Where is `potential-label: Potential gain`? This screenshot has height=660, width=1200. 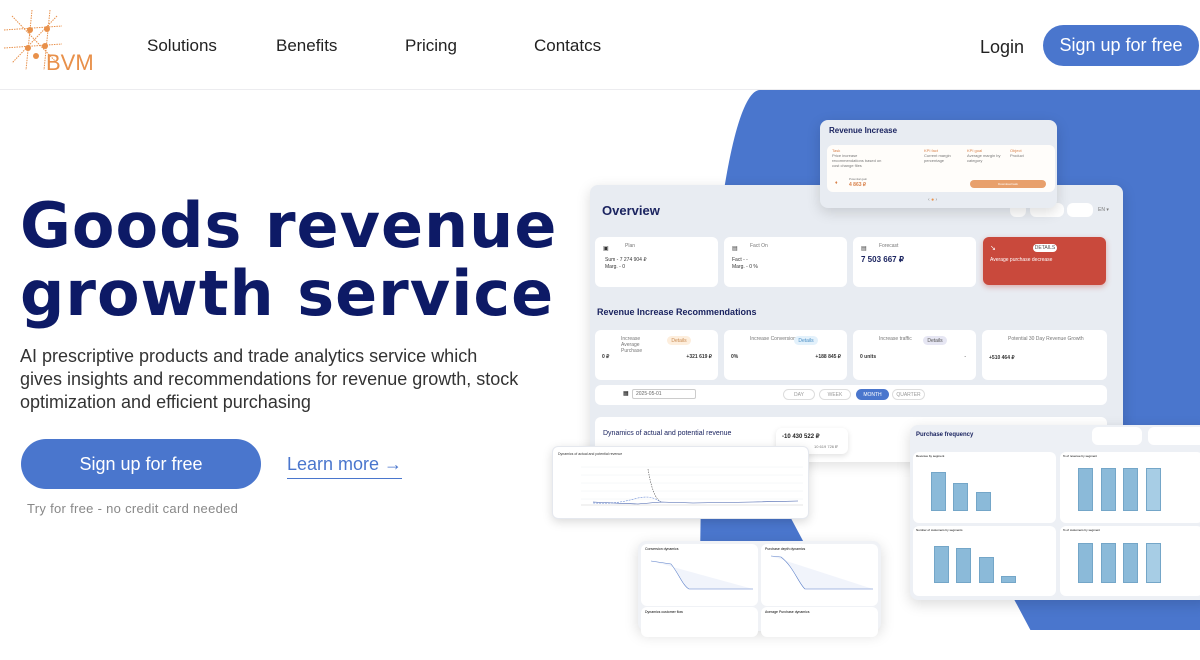
potential-label: Potential gain is located at coordinates (858, 179).